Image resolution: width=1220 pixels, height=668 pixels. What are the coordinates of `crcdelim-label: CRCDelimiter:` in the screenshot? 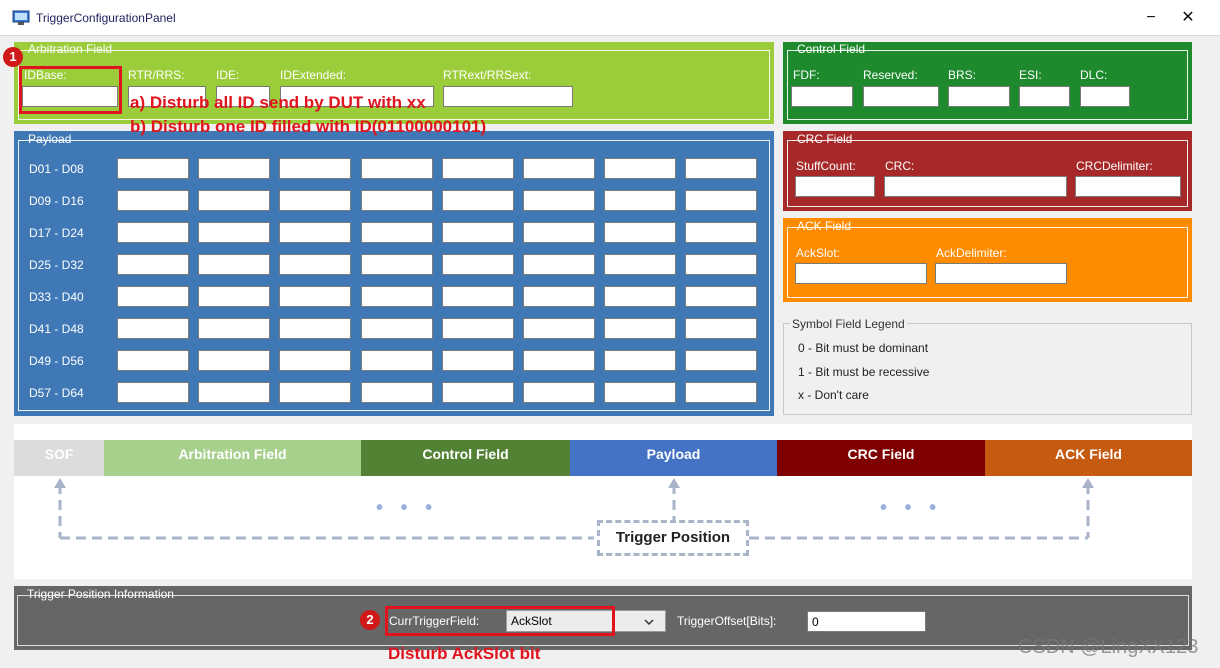 It's located at (1114, 166).